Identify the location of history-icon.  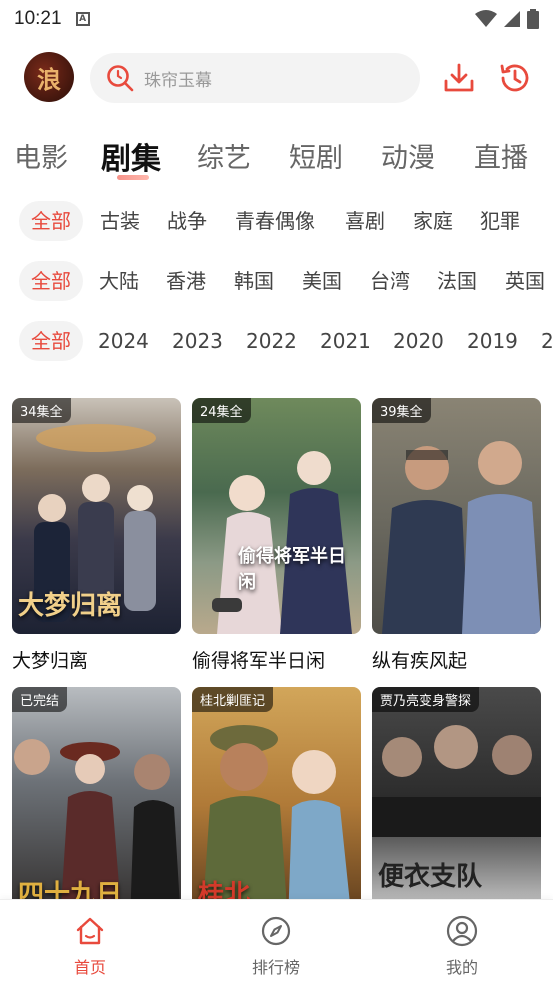
(514, 78).